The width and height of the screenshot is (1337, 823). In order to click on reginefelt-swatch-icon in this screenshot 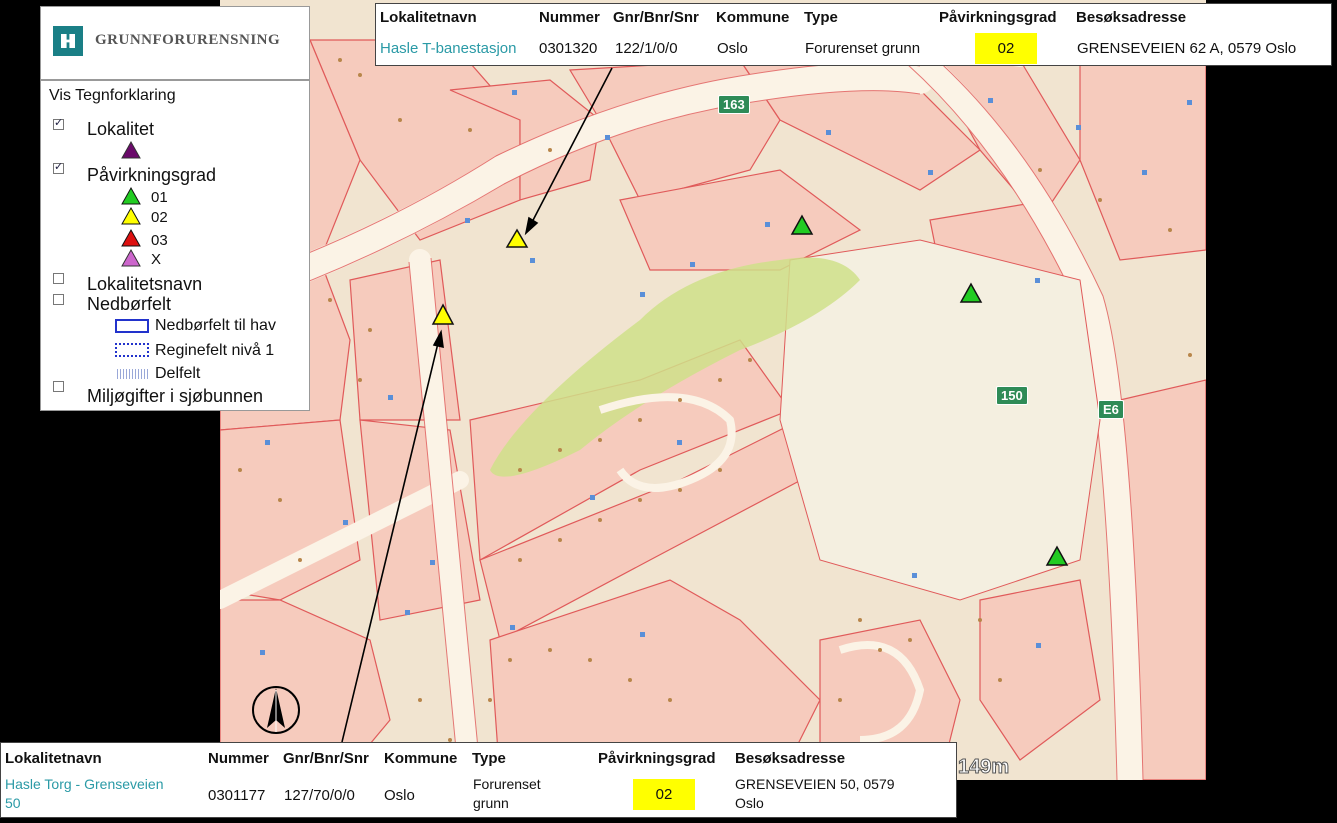, I will do `click(132, 350)`.